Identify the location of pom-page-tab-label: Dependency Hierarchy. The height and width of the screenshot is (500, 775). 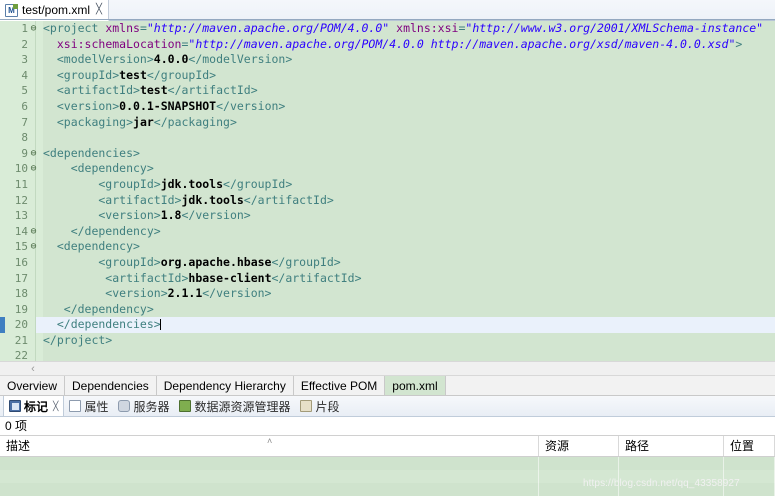
(224, 385).